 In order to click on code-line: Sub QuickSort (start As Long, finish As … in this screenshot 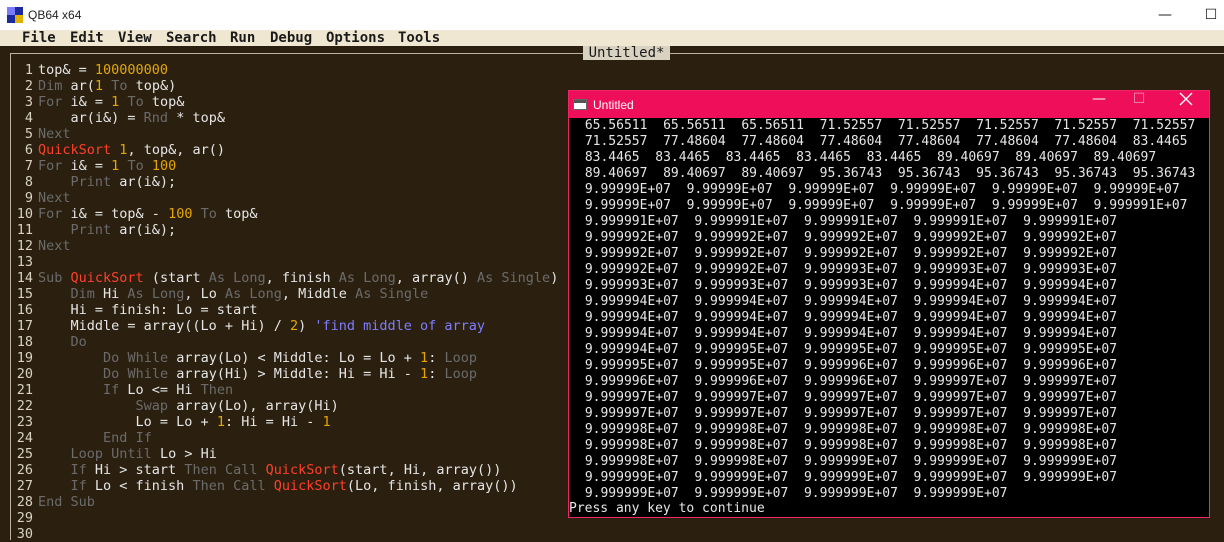, I will do `click(298, 278)`.